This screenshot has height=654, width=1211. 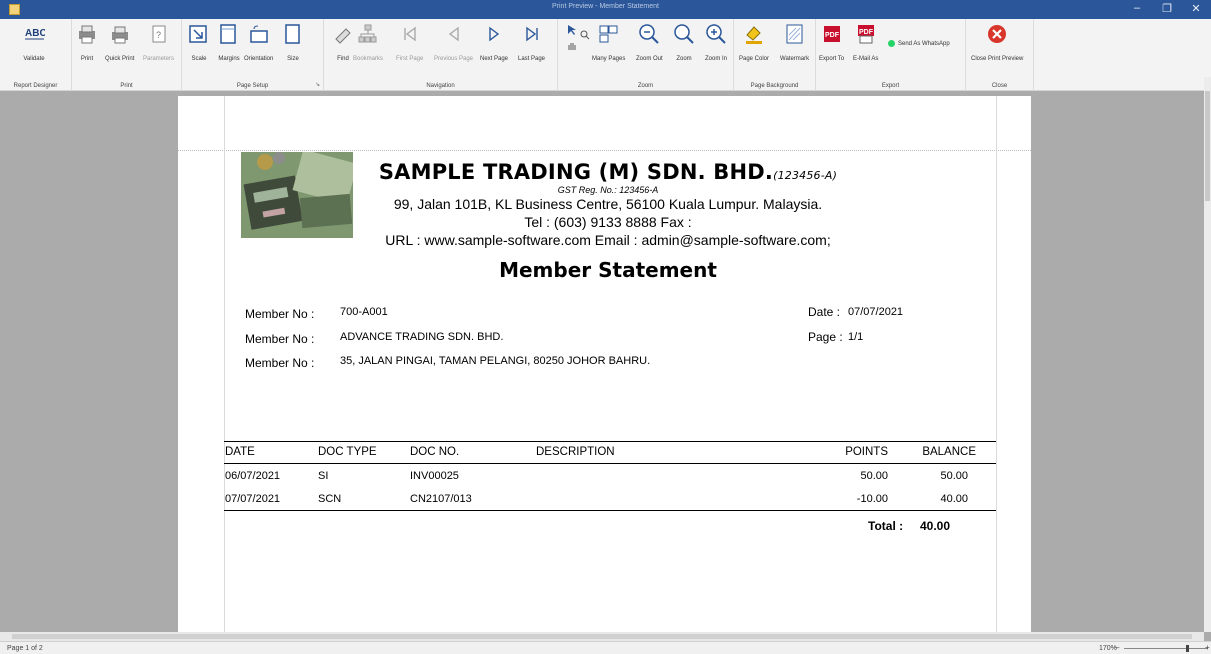 What do you see at coordinates (34, 42) in the screenshot?
I see `validate-button: ABC Validate` at bounding box center [34, 42].